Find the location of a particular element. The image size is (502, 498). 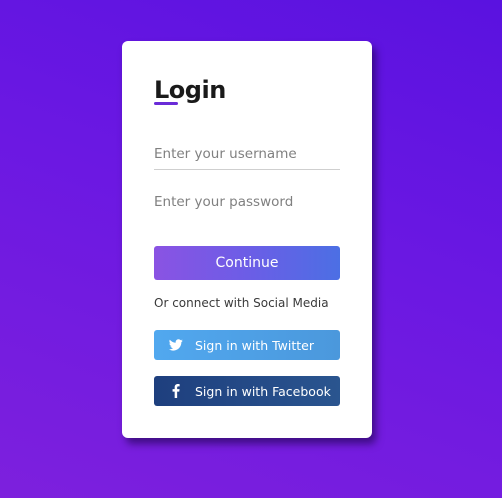

twitter-signin-button: Sign in with Twitter is located at coordinates (247, 345).